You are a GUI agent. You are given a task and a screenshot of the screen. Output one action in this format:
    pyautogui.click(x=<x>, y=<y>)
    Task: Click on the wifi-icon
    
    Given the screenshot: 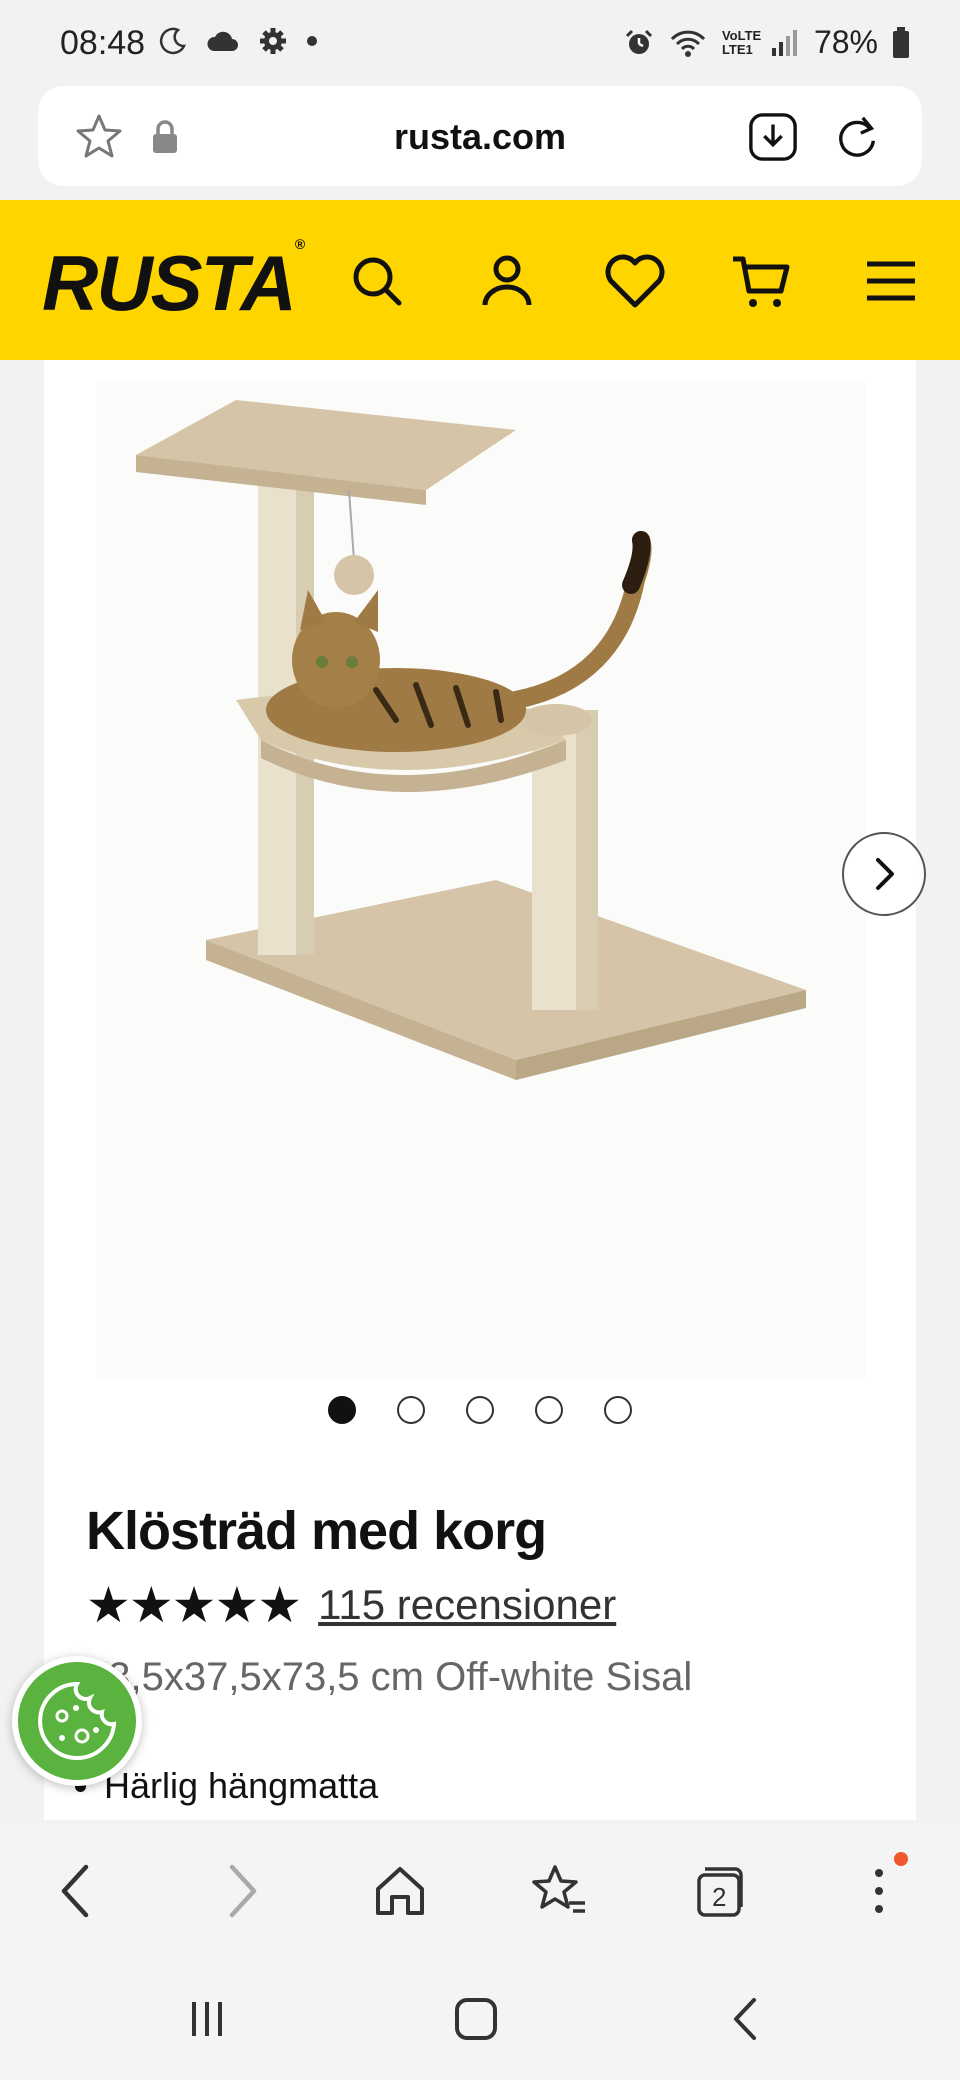 What is the action you would take?
    pyautogui.click(x=688, y=43)
    